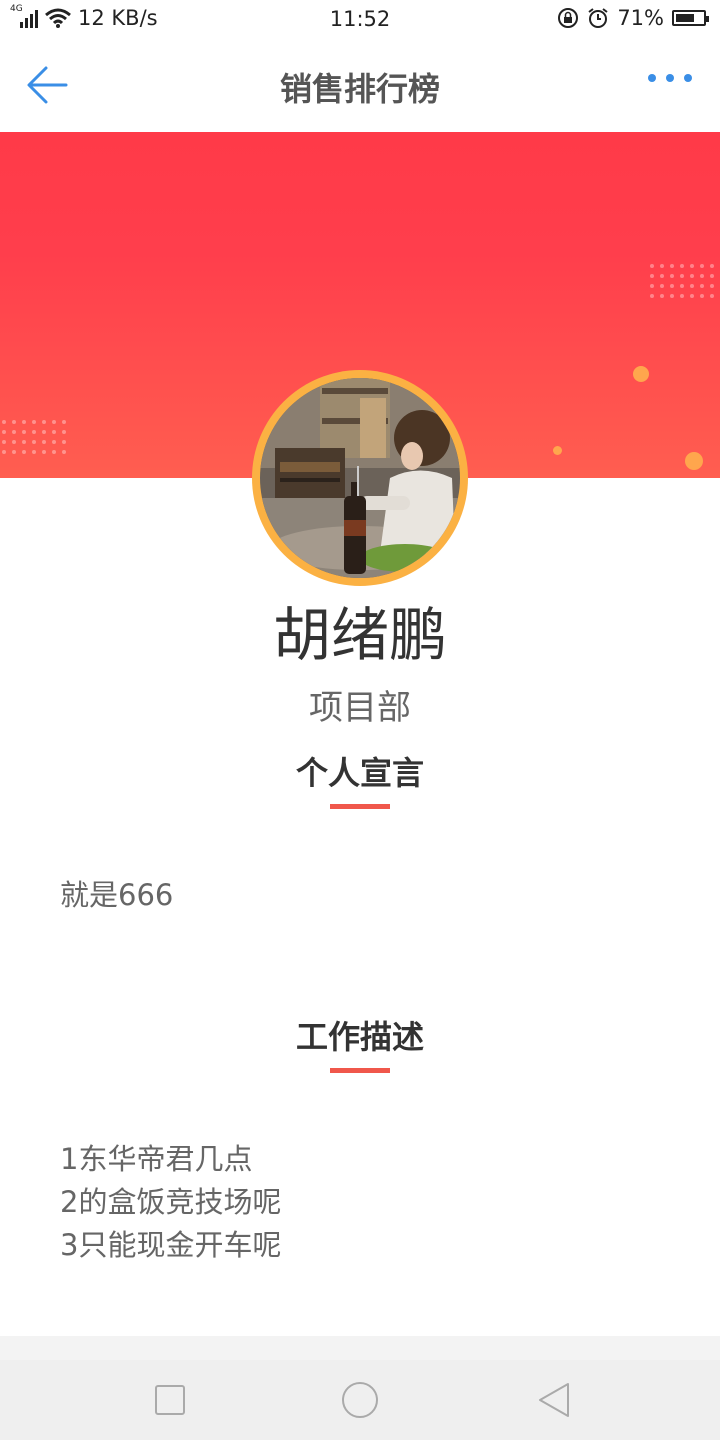 The image size is (720, 1440). Describe the element at coordinates (360, 19) in the screenshot. I see `status-bar: 4G 12 KB/s 11:52 71%` at that location.